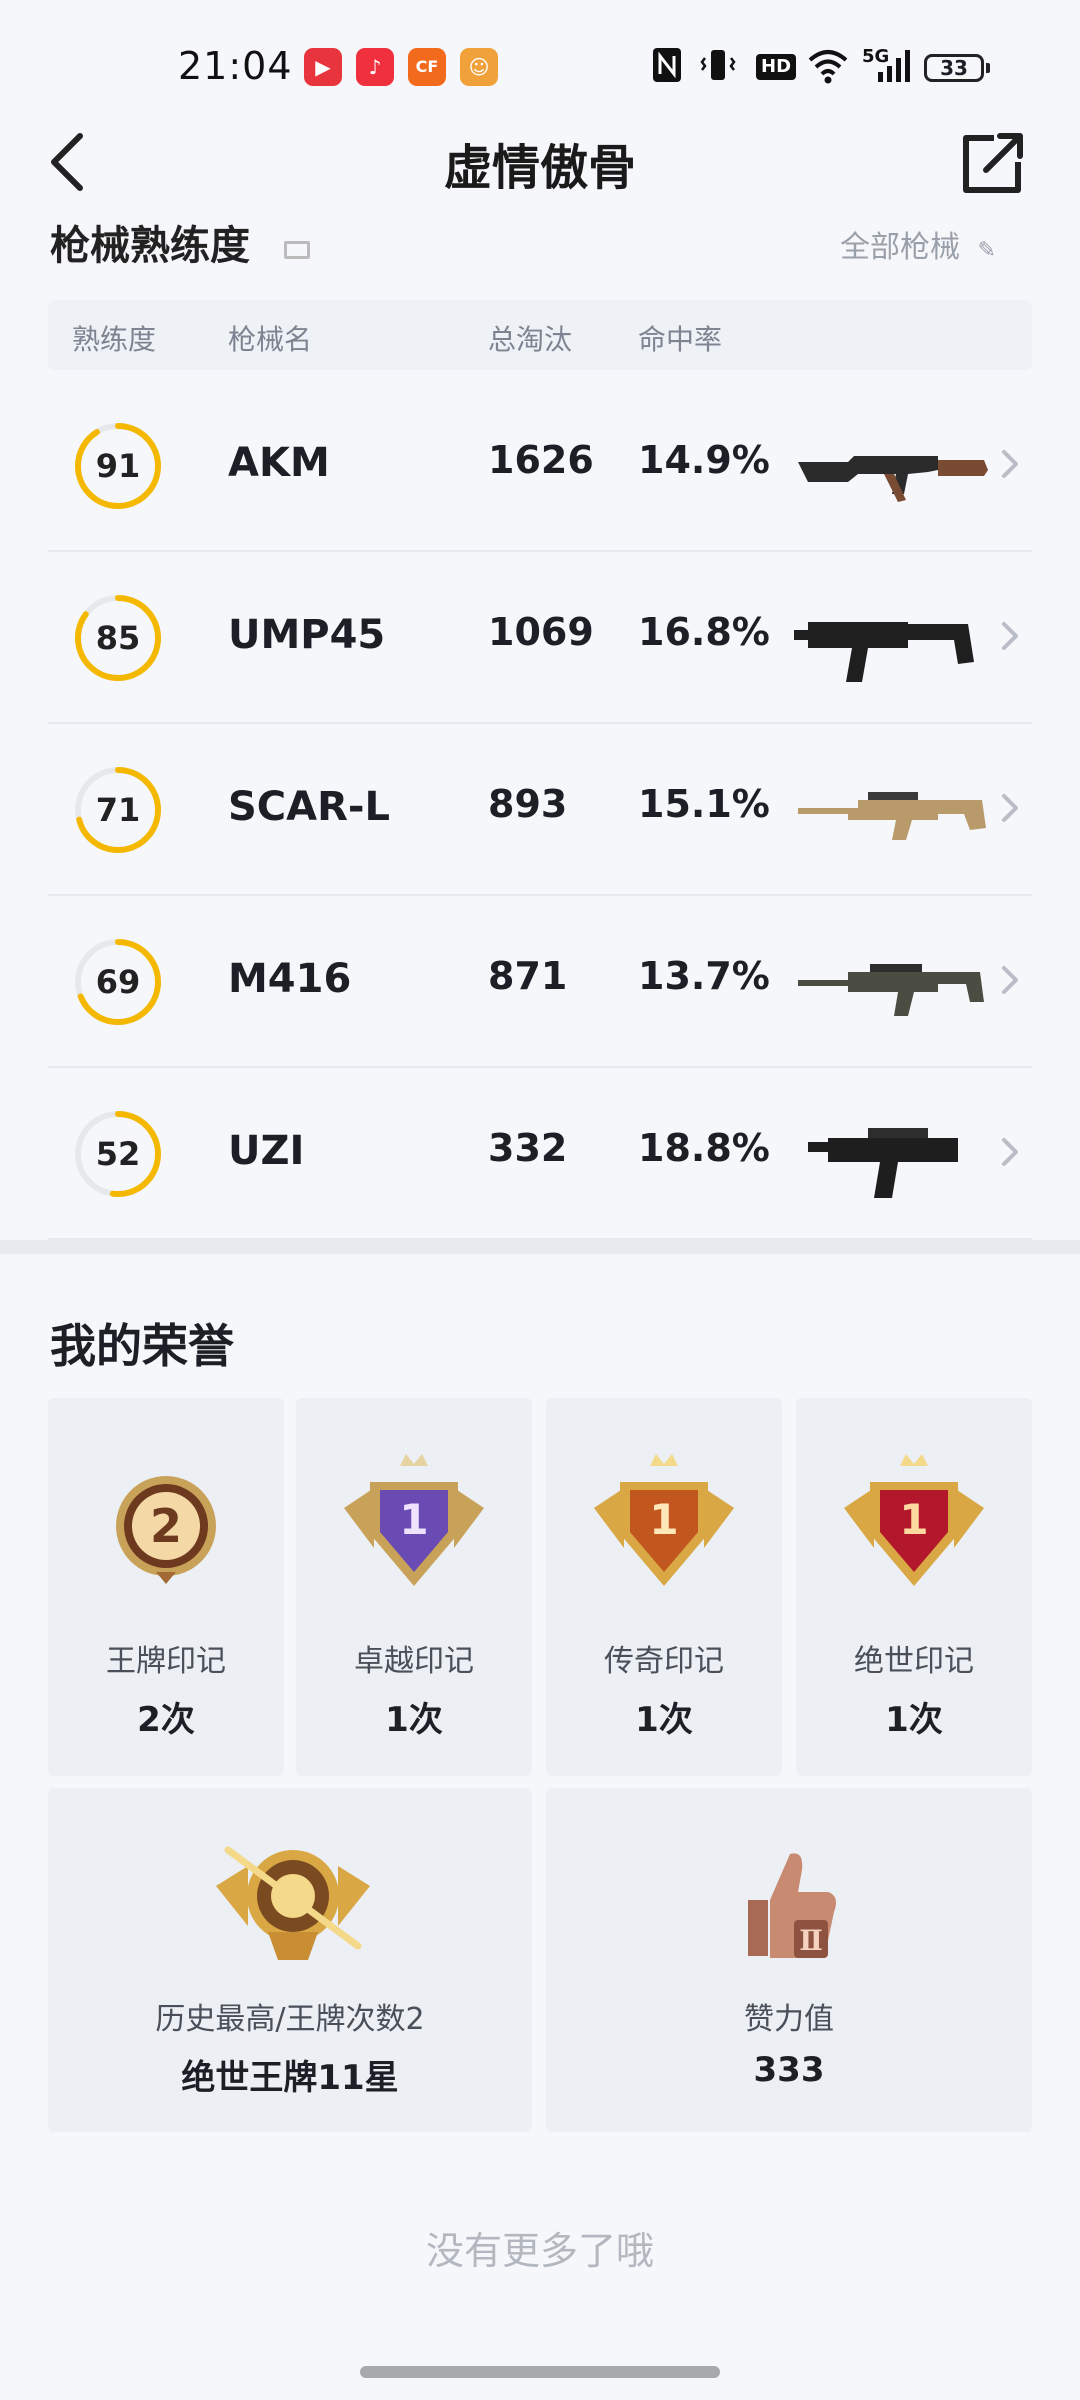 Image resolution: width=1080 pixels, height=2400 pixels. What do you see at coordinates (323, 67) in the screenshot?
I see `video-app-icon: ▶` at bounding box center [323, 67].